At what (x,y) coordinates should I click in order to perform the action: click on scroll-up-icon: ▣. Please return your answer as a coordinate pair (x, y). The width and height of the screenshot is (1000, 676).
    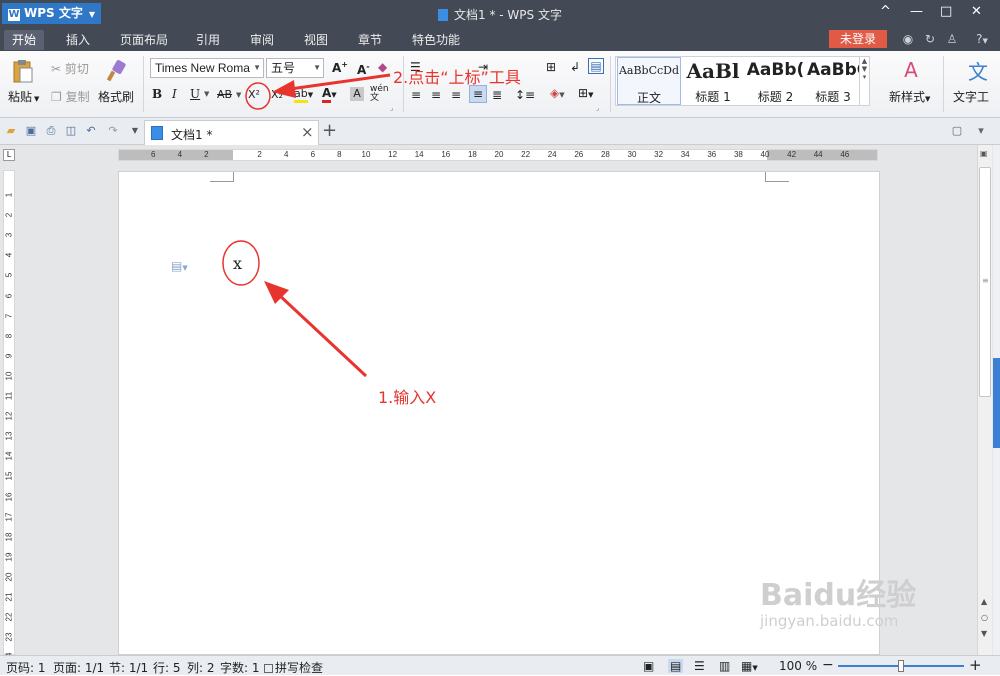
    Looking at the image, I should click on (984, 153).